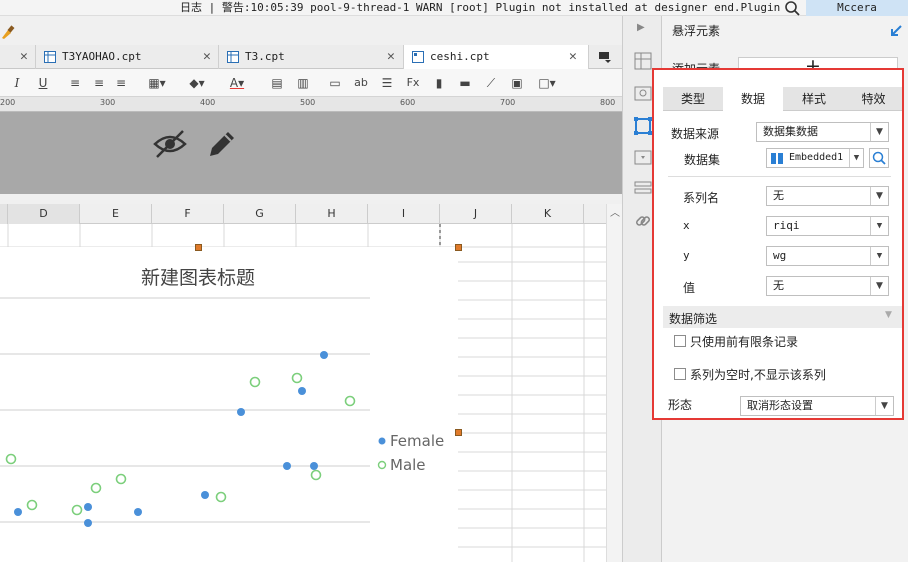 The image size is (908, 562). Describe the element at coordinates (208, 102) in the screenshot. I see `ruler-mark: 400` at that location.